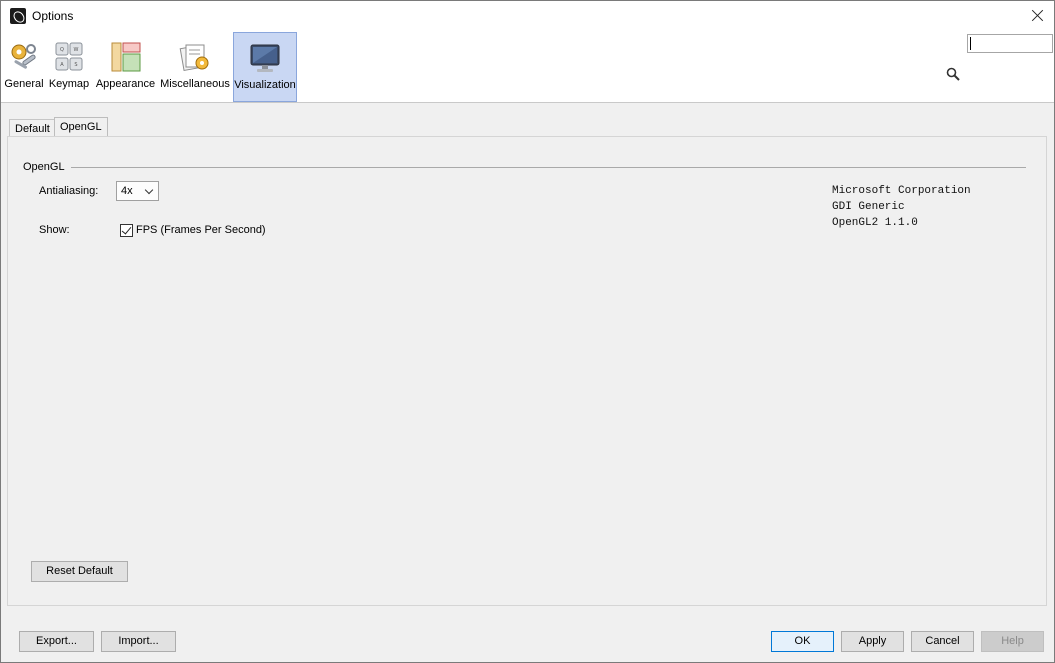  Describe the element at coordinates (1010, 43) in the screenshot. I see `search-input` at that location.